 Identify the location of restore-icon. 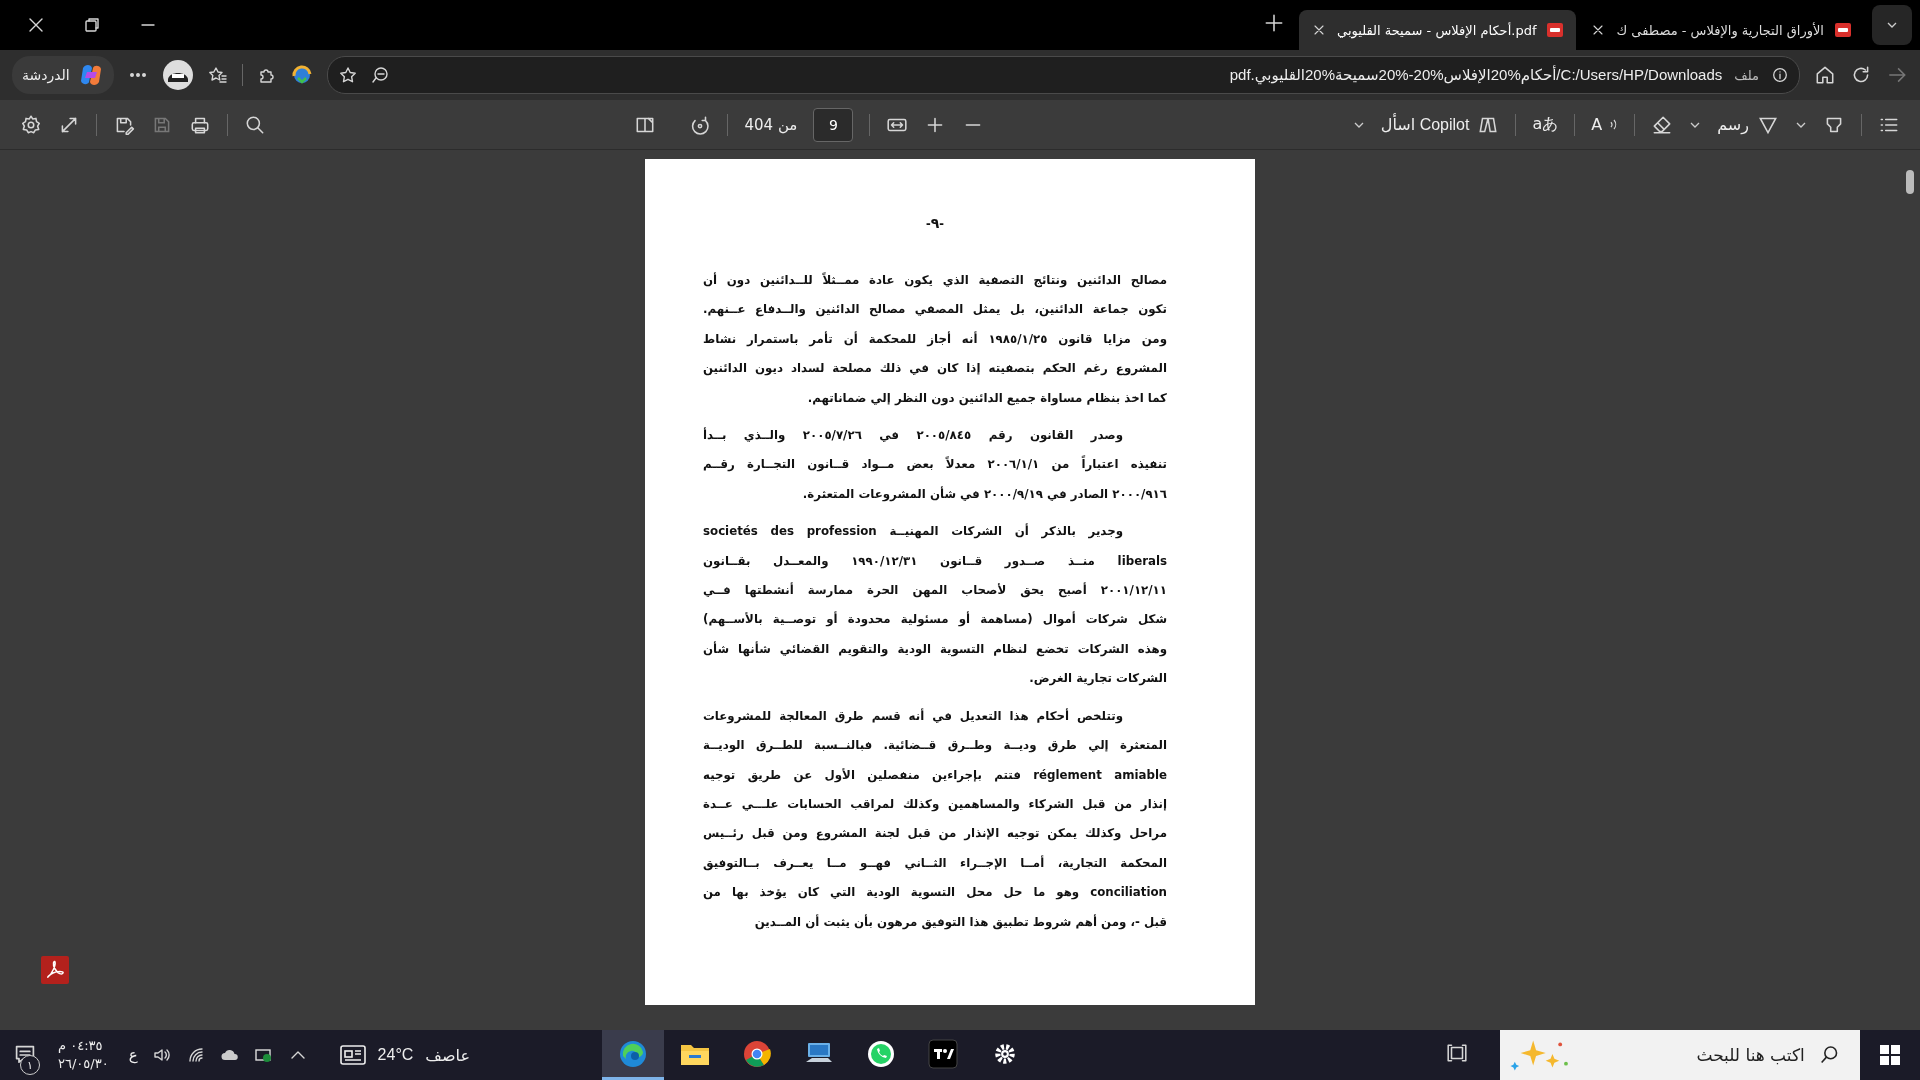
(92, 25).